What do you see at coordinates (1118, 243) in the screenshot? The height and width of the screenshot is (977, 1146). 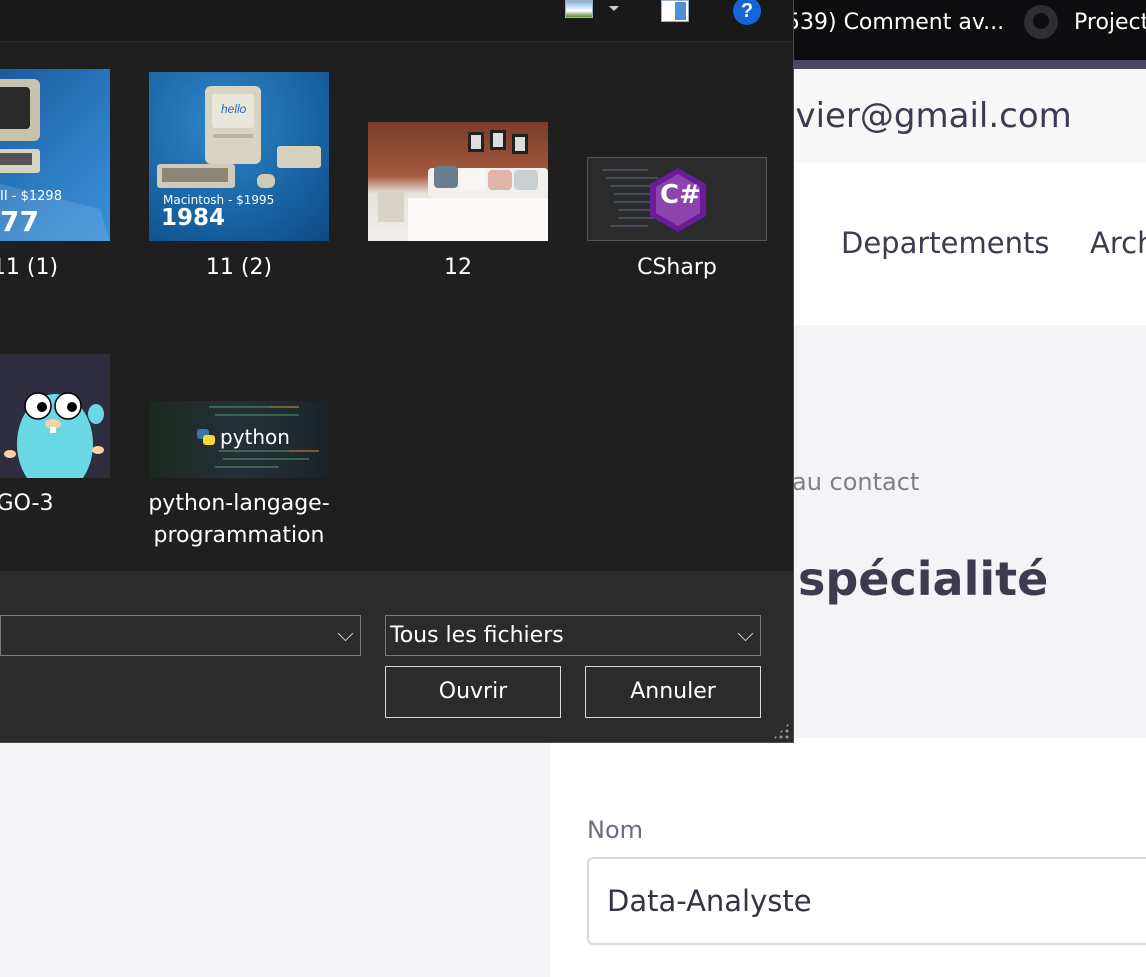 I see `nav-item-arch: Arch` at bounding box center [1118, 243].